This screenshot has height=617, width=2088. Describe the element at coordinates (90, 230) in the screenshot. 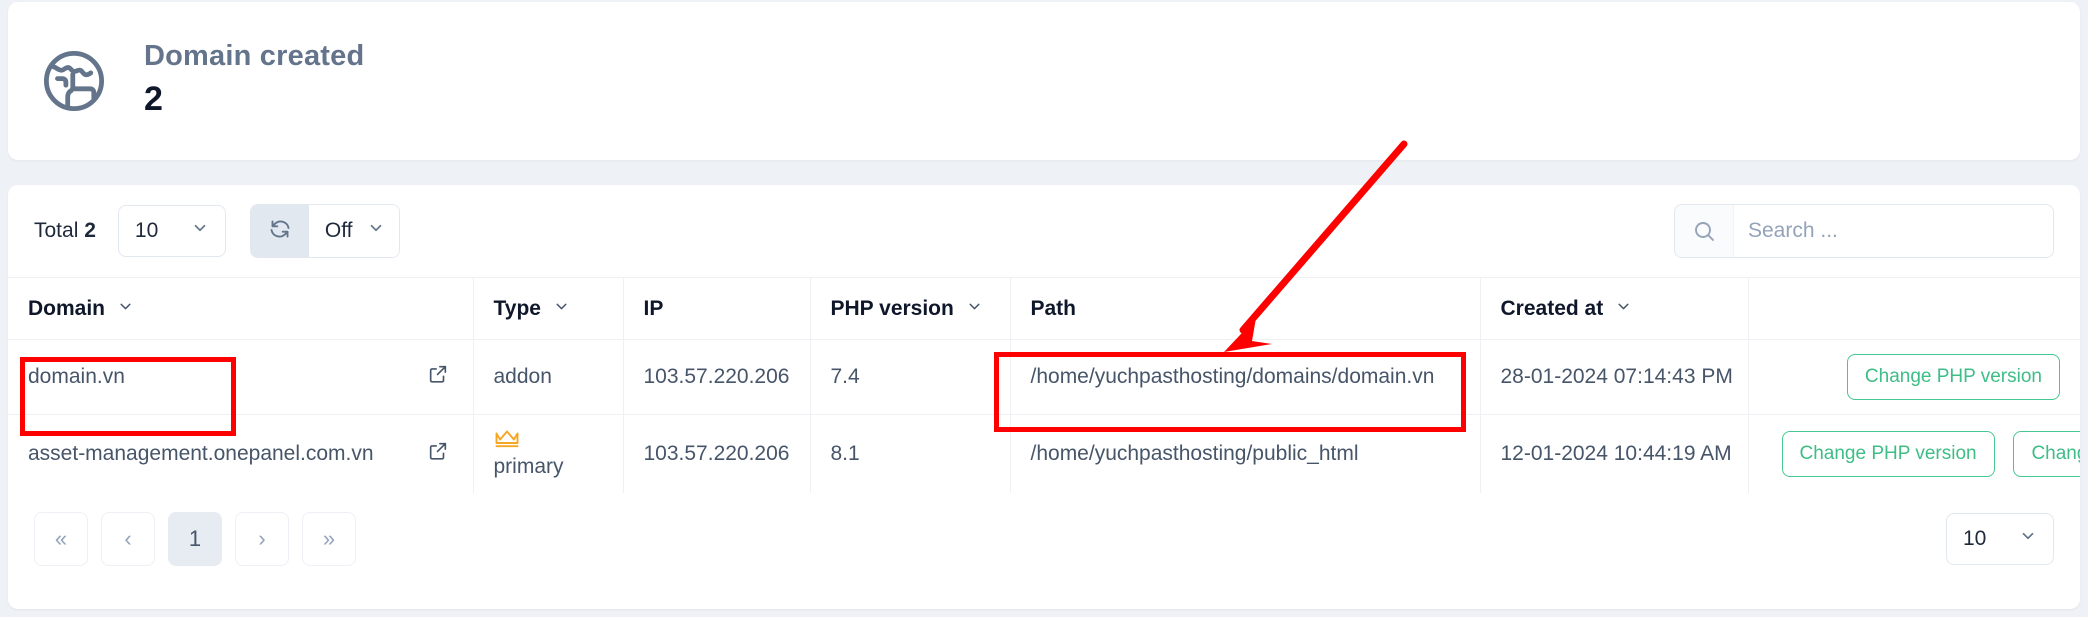

I see `total-value: 2` at that location.